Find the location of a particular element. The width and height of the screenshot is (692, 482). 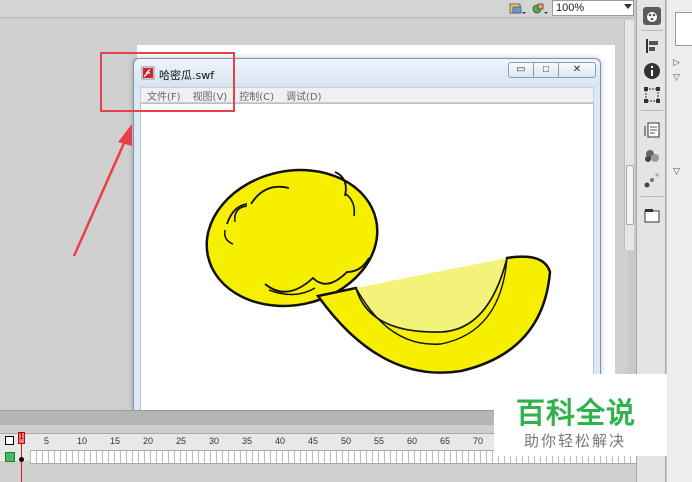

properties-panel-edge: ▷ ▽ ▽ is located at coordinates (679, 241).